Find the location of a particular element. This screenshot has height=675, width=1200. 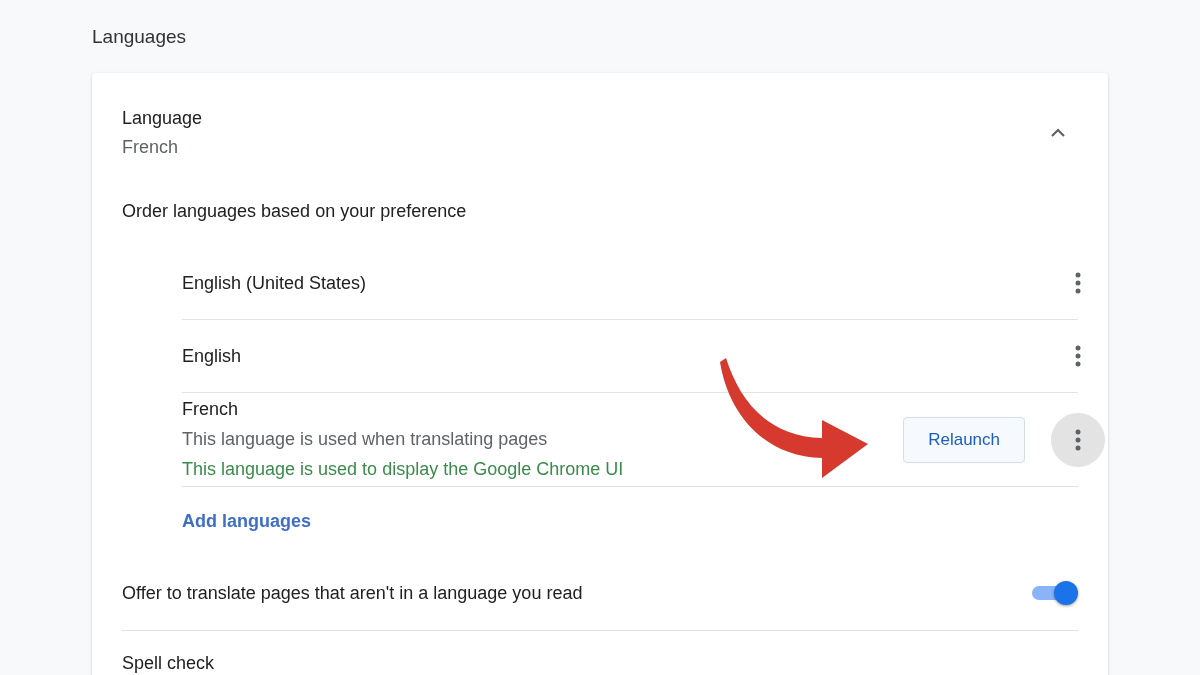

translate-toggle is located at coordinates (1054, 593).